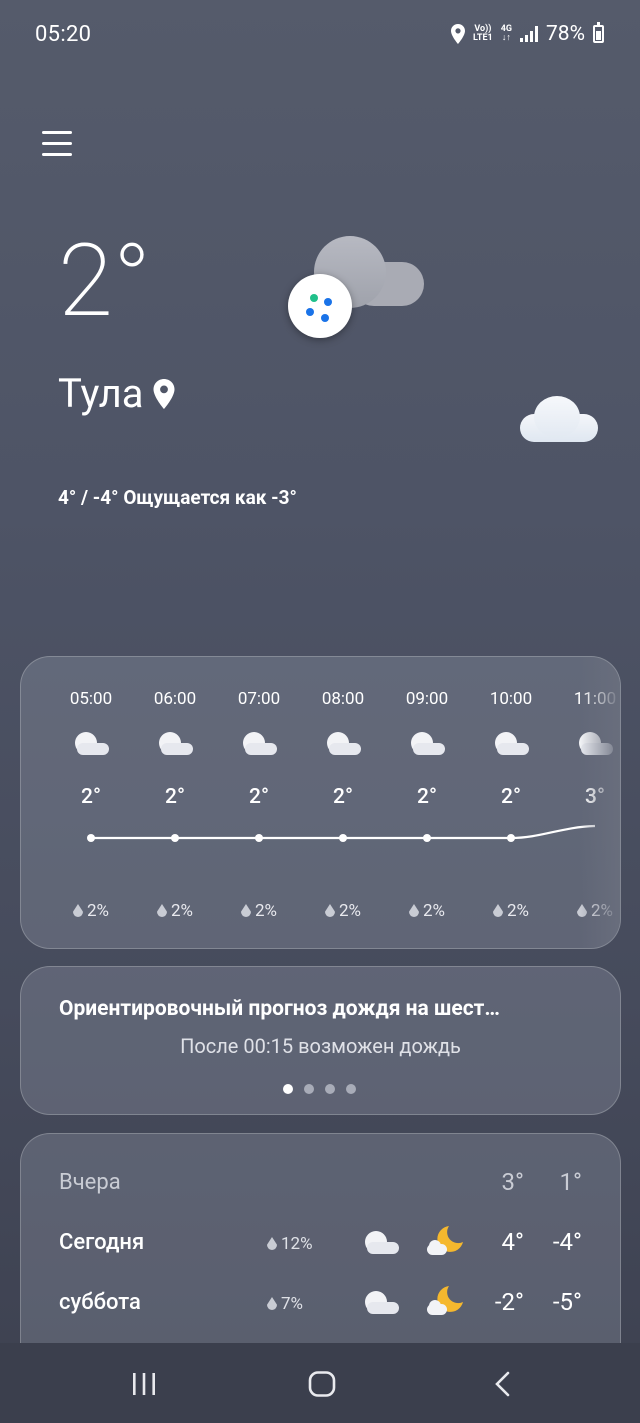 The height and width of the screenshot is (1423, 640). Describe the element at coordinates (567, 1242) in the screenshot. I see `day-min-temp: -4°` at that location.